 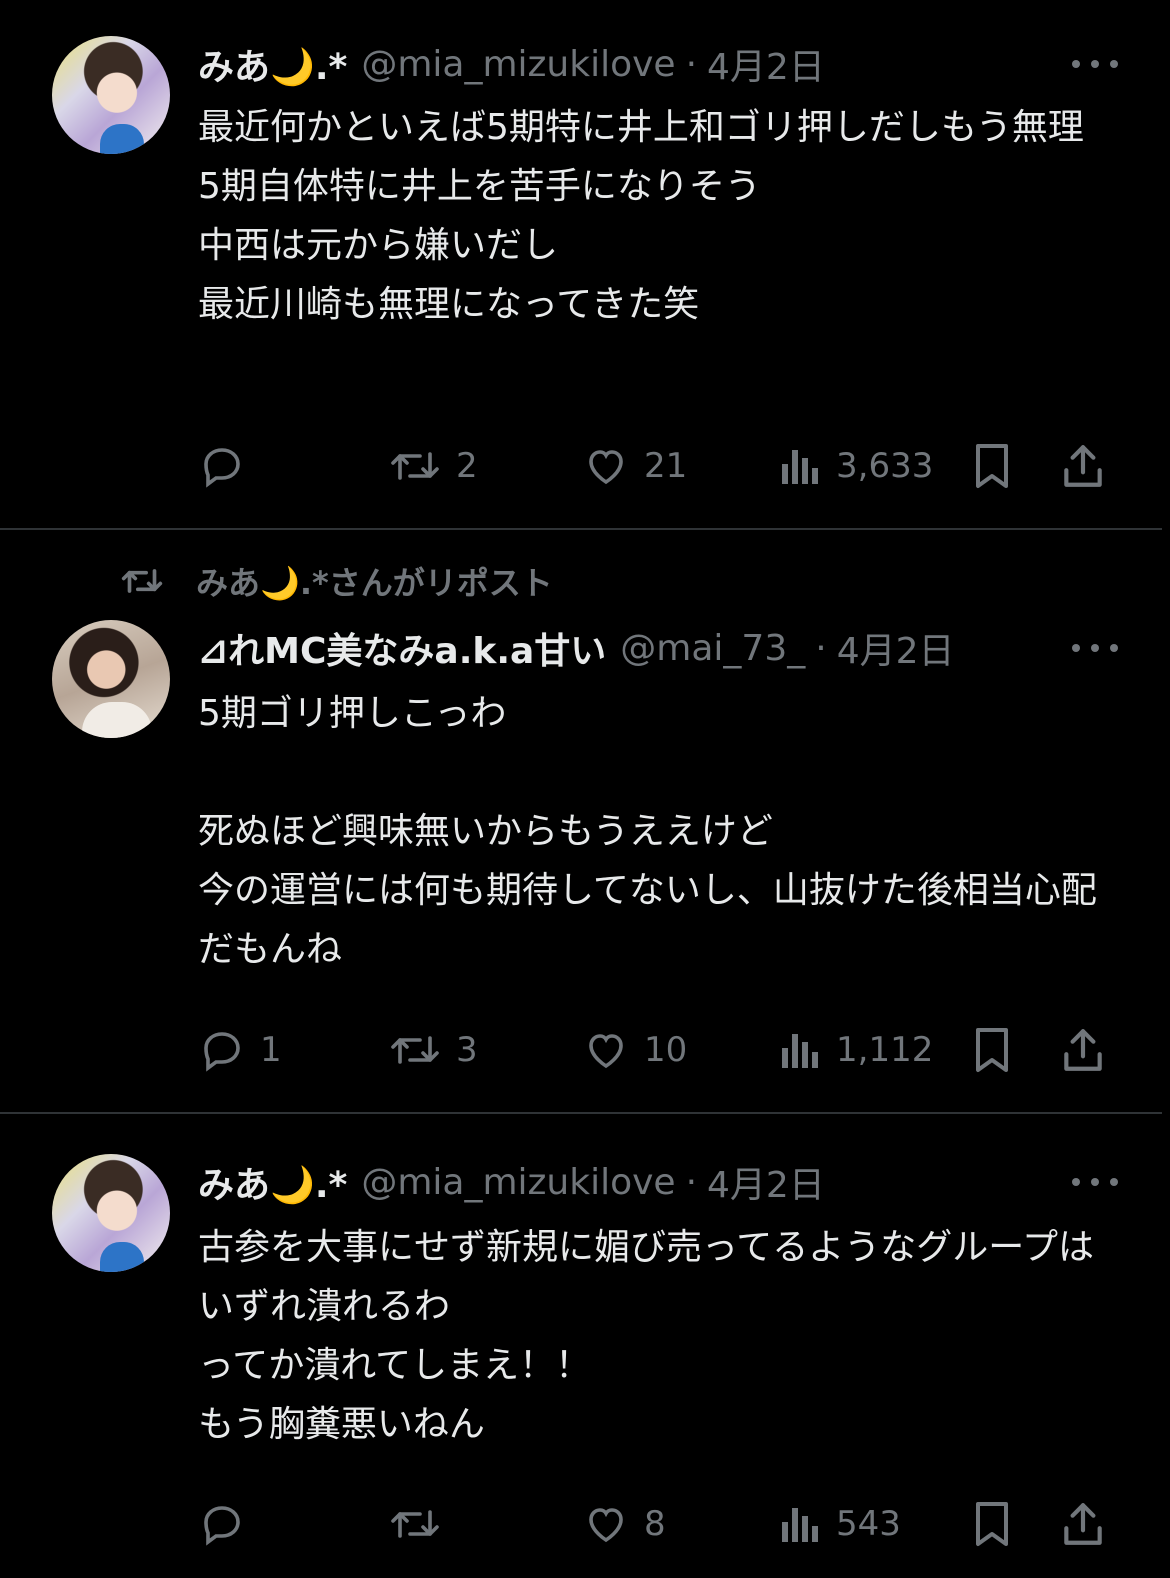 What do you see at coordinates (885, 466) in the screenshot?
I see `view-count: 3,633` at bounding box center [885, 466].